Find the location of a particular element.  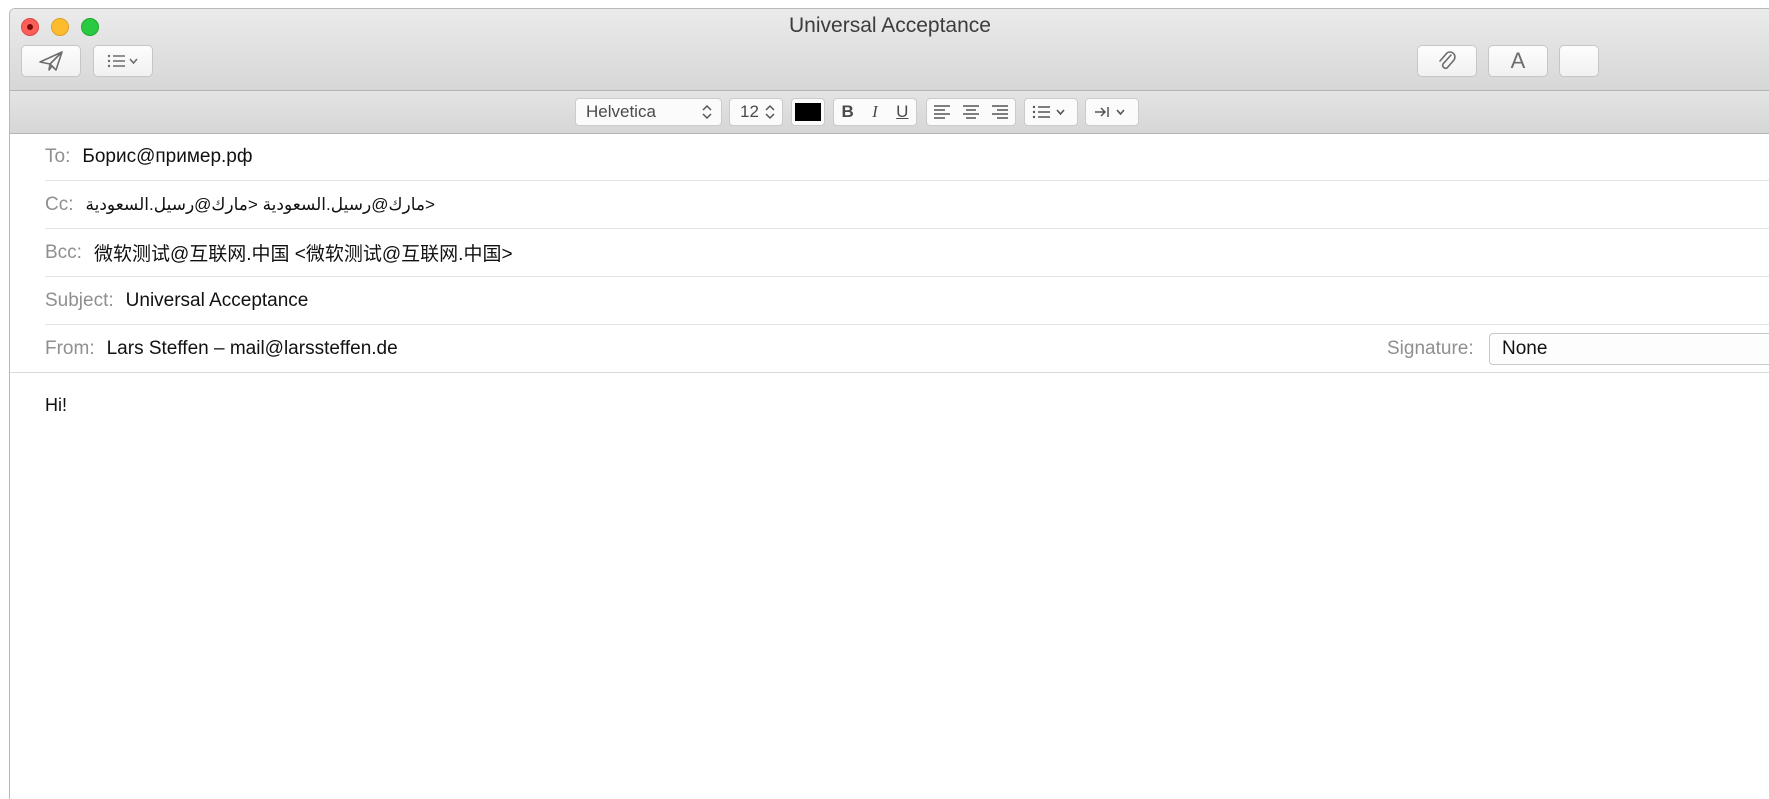

indent-button is located at coordinates (1112, 112).